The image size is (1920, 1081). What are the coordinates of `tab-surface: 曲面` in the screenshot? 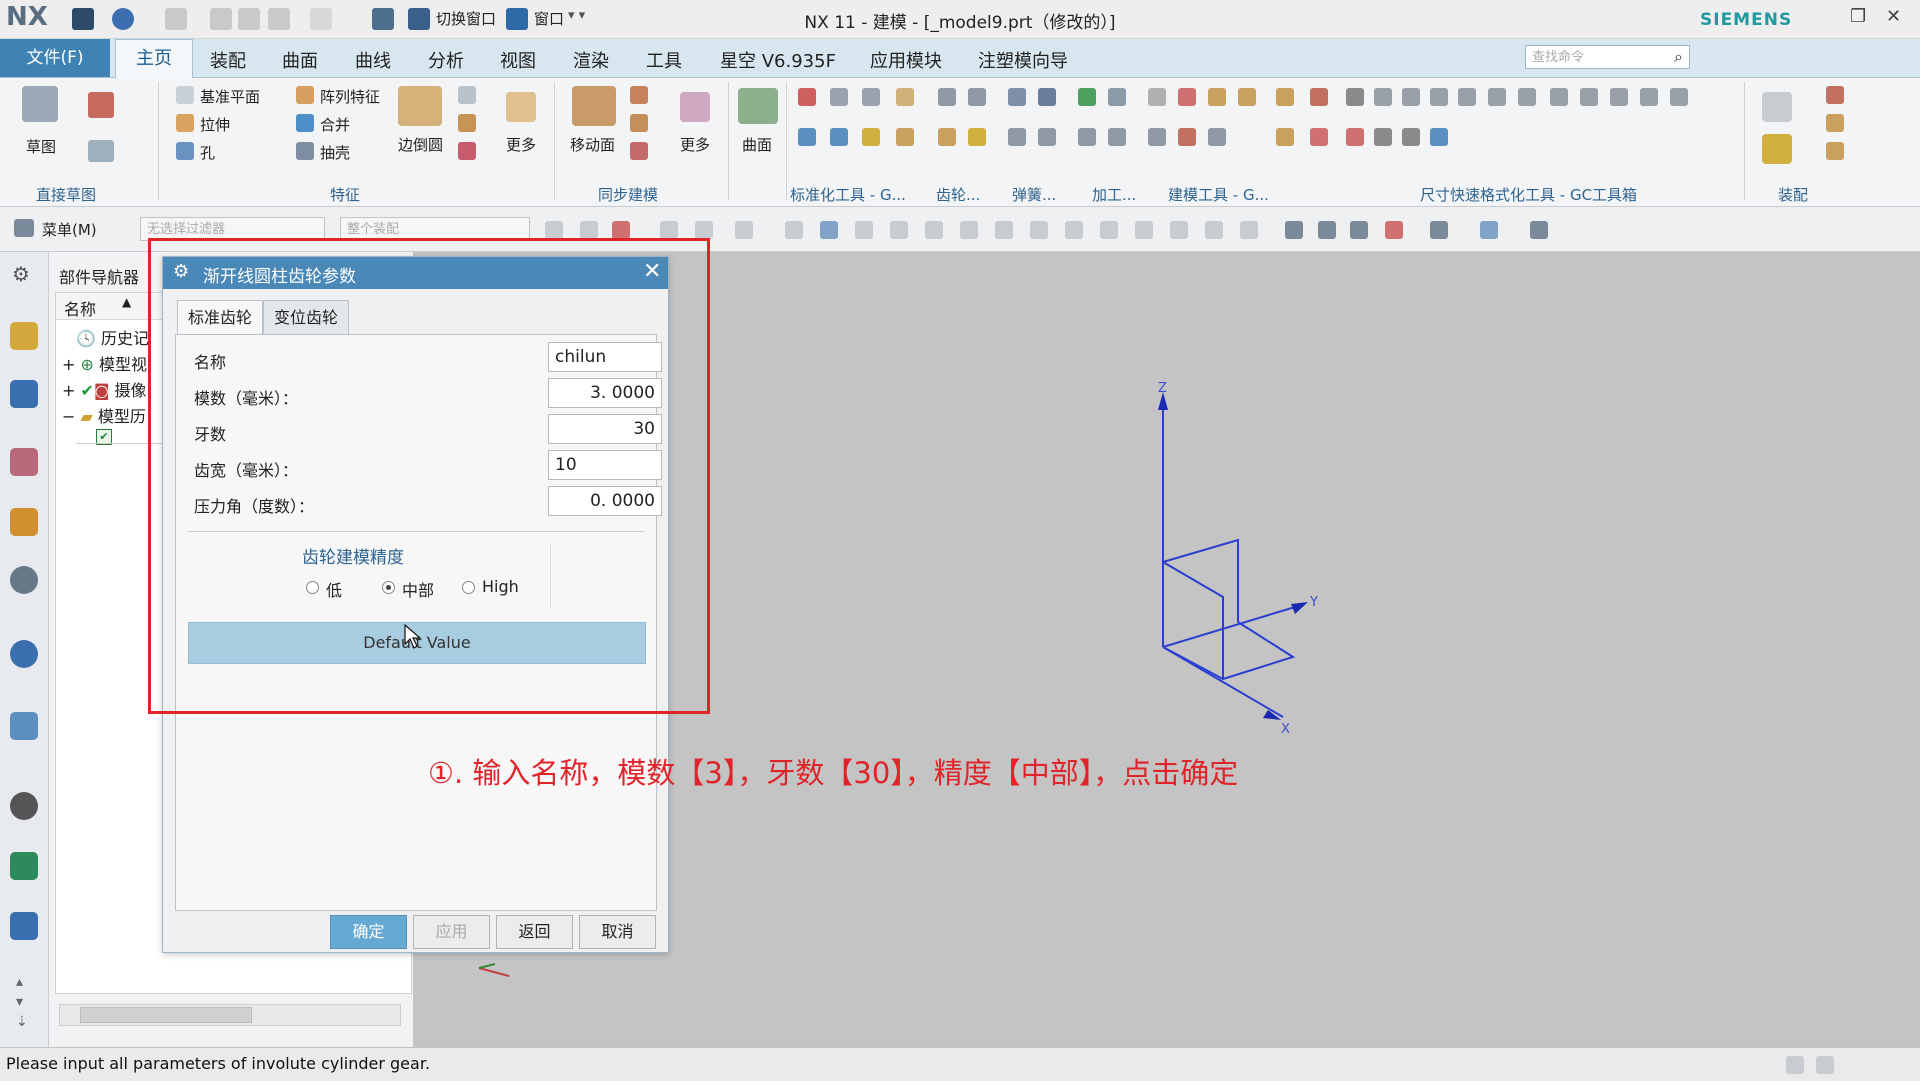 It's located at (300, 60).